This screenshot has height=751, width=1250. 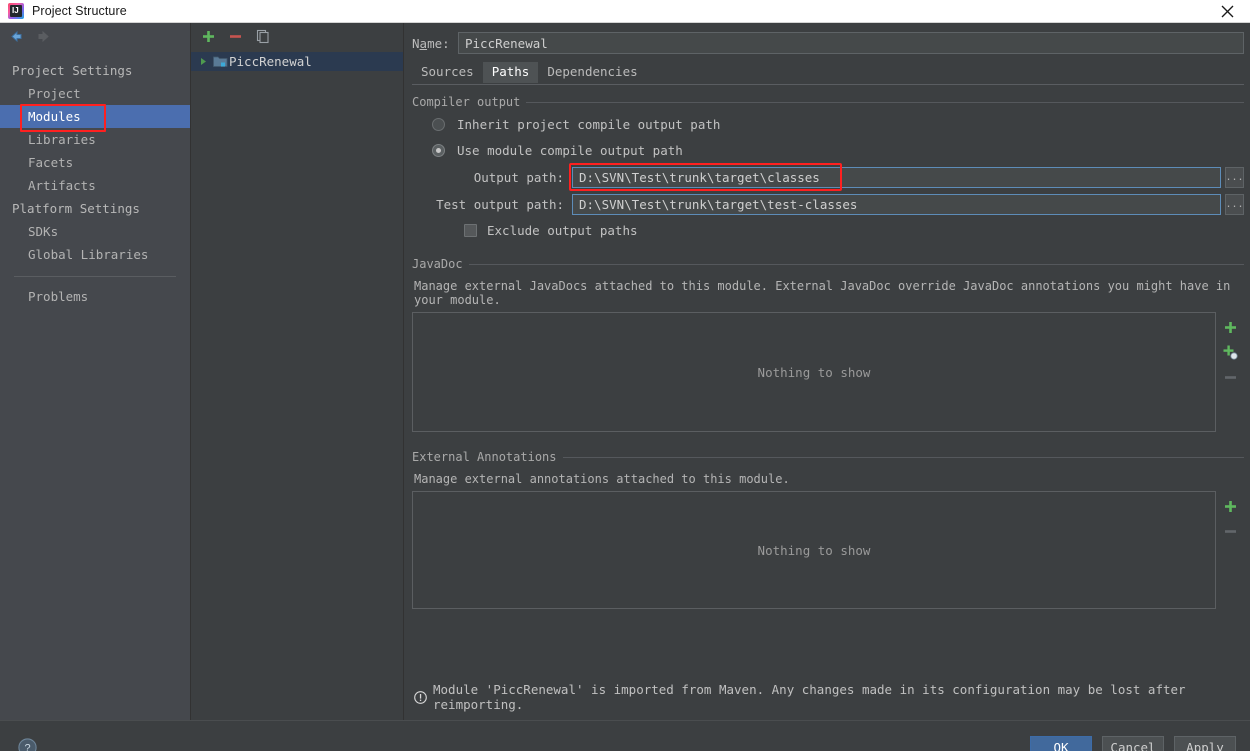 I want to click on module-tree: PiccRenewal, so click(x=297, y=60).